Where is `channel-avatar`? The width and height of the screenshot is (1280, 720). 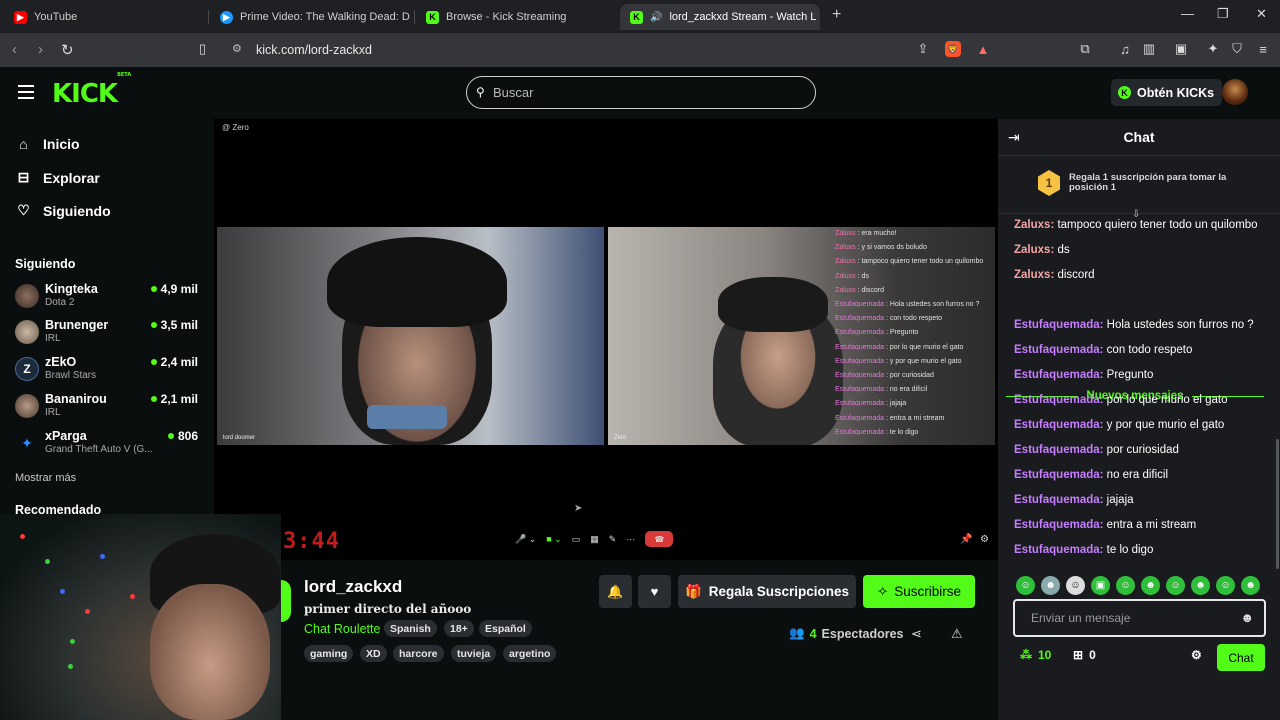
channel-avatar is located at coordinates (286, 601).